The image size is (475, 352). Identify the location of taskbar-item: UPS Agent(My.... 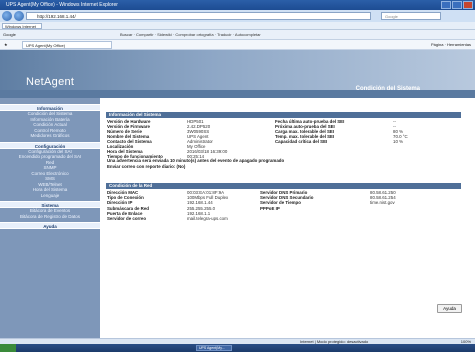
(214, 348).